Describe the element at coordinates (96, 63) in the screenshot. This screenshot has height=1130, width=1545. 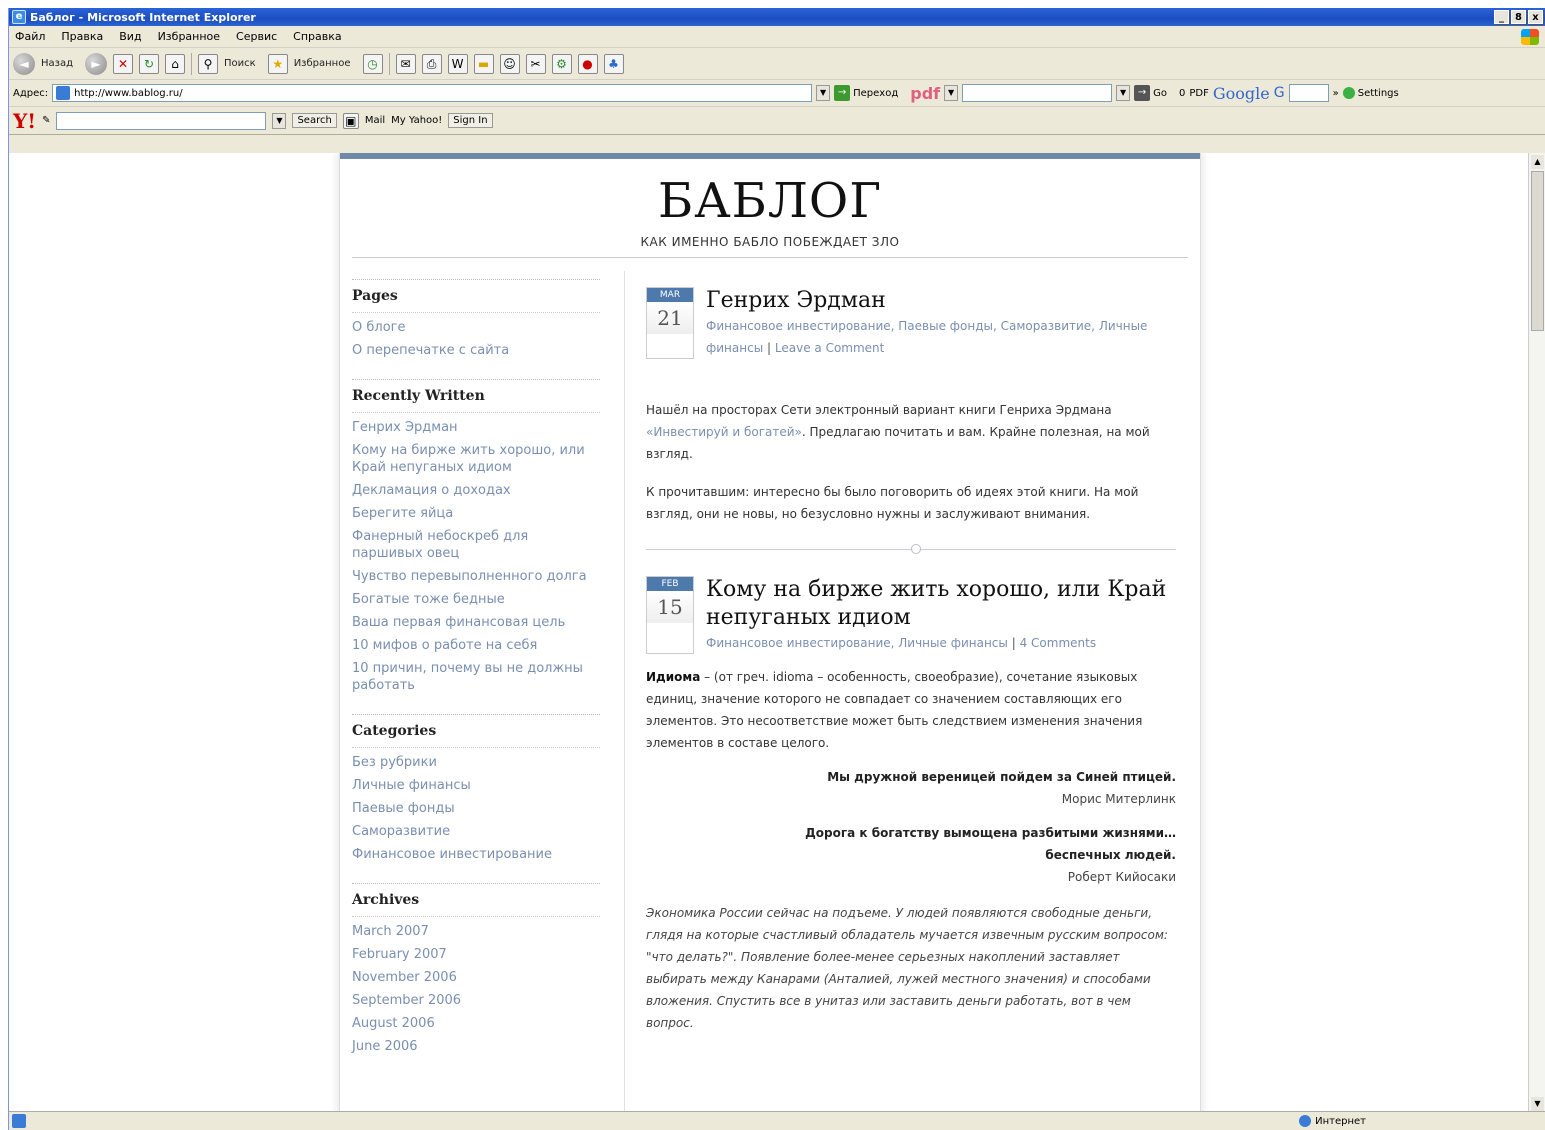
I see `forward-arrow-icon: ►` at that location.